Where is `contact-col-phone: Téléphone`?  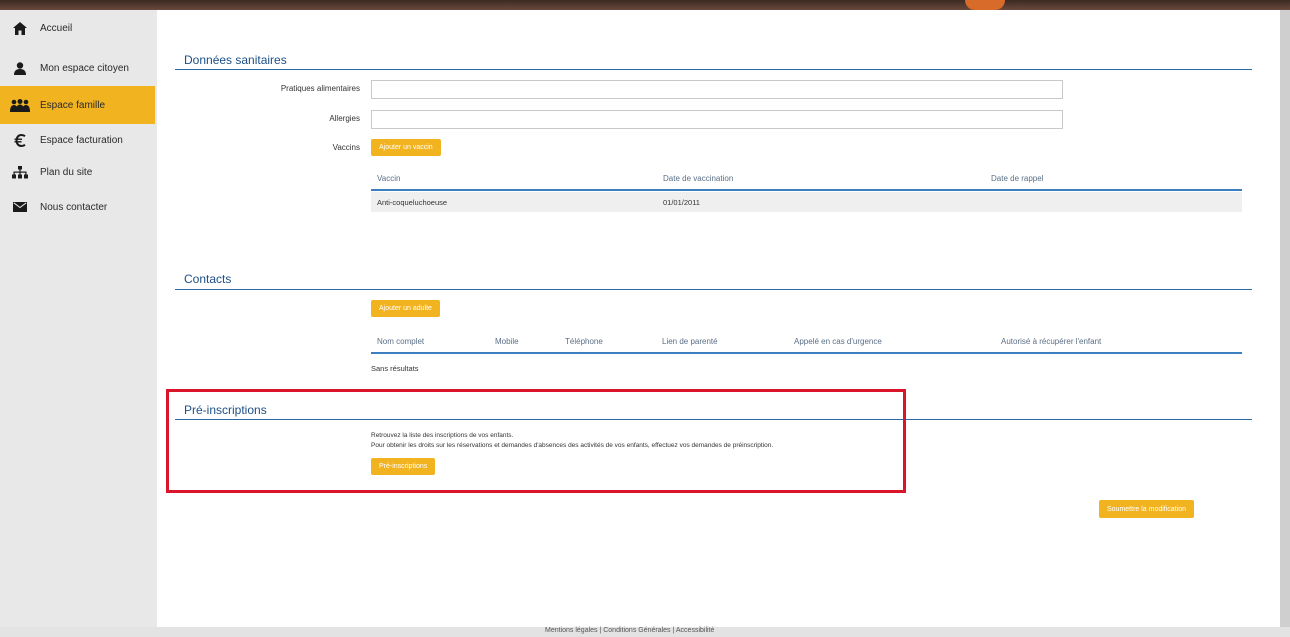
contact-col-phone: Téléphone is located at coordinates (584, 341).